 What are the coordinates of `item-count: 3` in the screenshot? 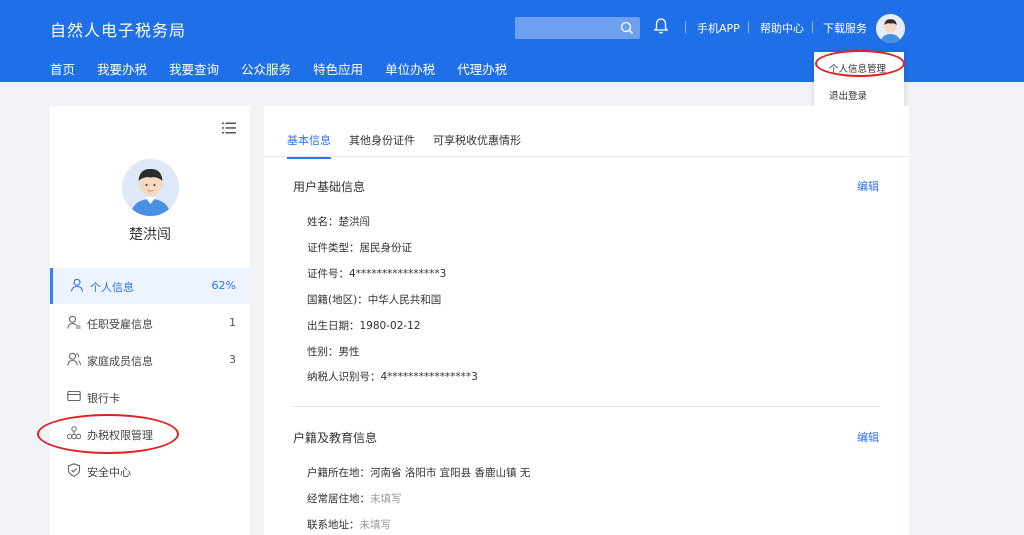 It's located at (232, 359).